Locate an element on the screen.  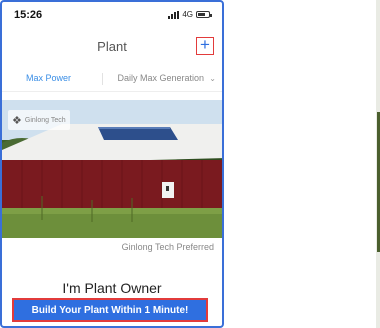
status-time: 15:26 is located at coordinates (28, 15).